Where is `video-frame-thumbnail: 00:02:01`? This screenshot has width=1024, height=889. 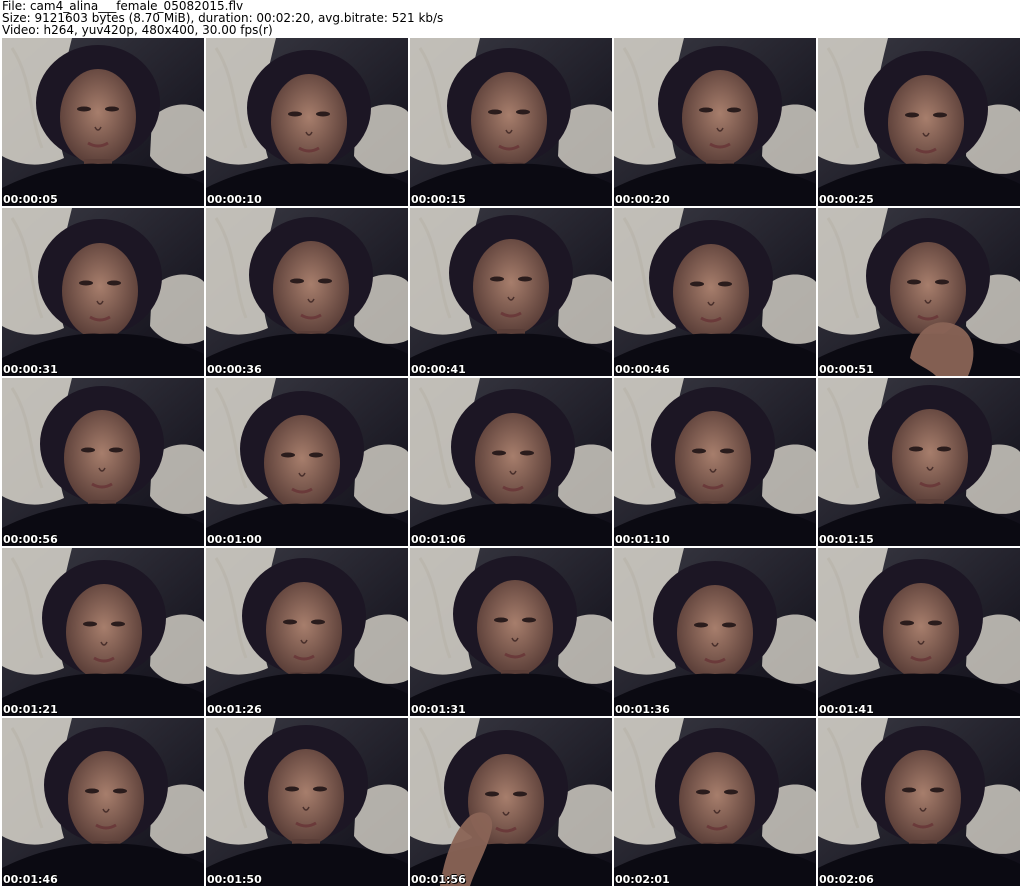
video-frame-thumbnail: 00:02:01 is located at coordinates (715, 802).